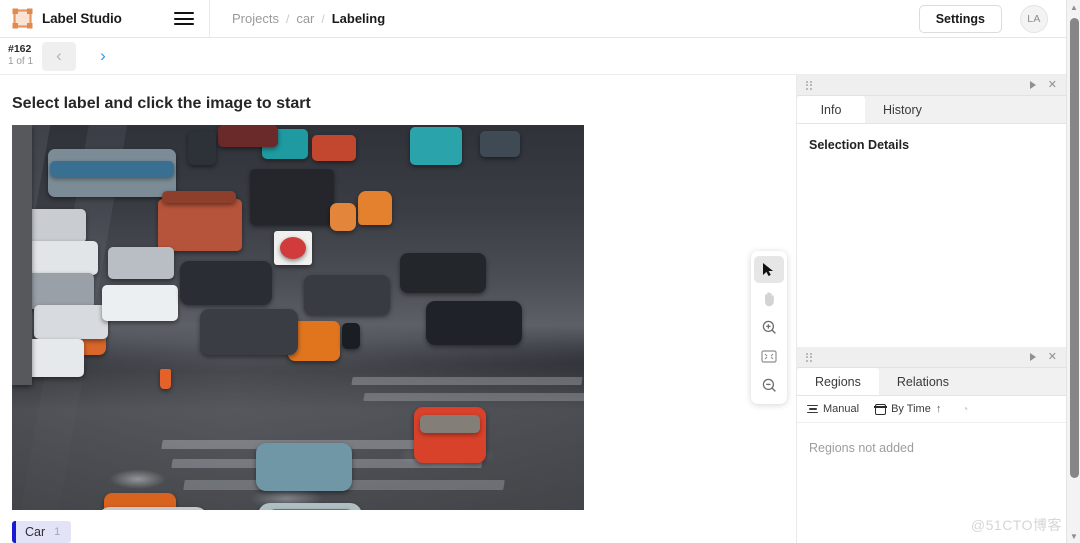  I want to click on info-panel-tabs: Info History, so click(931, 110).